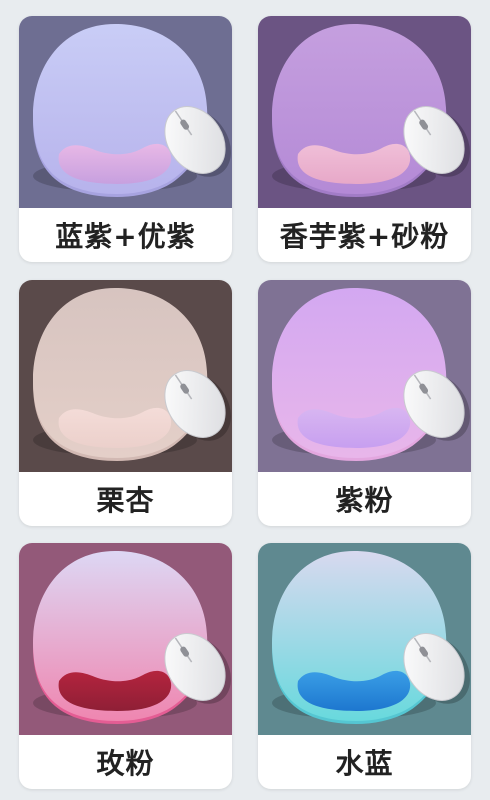  What do you see at coordinates (364, 763) in the screenshot?
I see `product-label: 水蓝` at bounding box center [364, 763].